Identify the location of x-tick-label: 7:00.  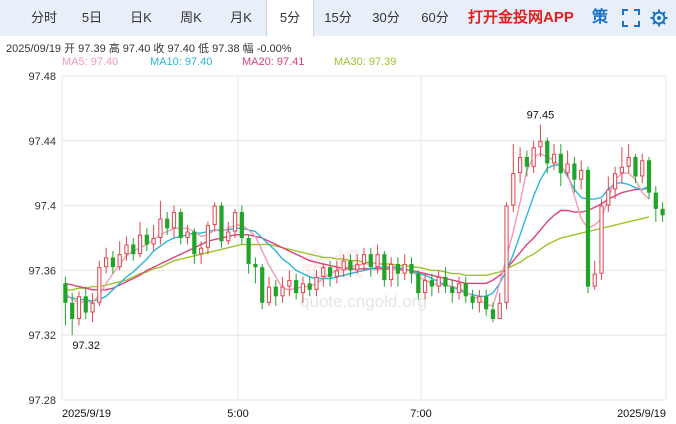
(420, 414).